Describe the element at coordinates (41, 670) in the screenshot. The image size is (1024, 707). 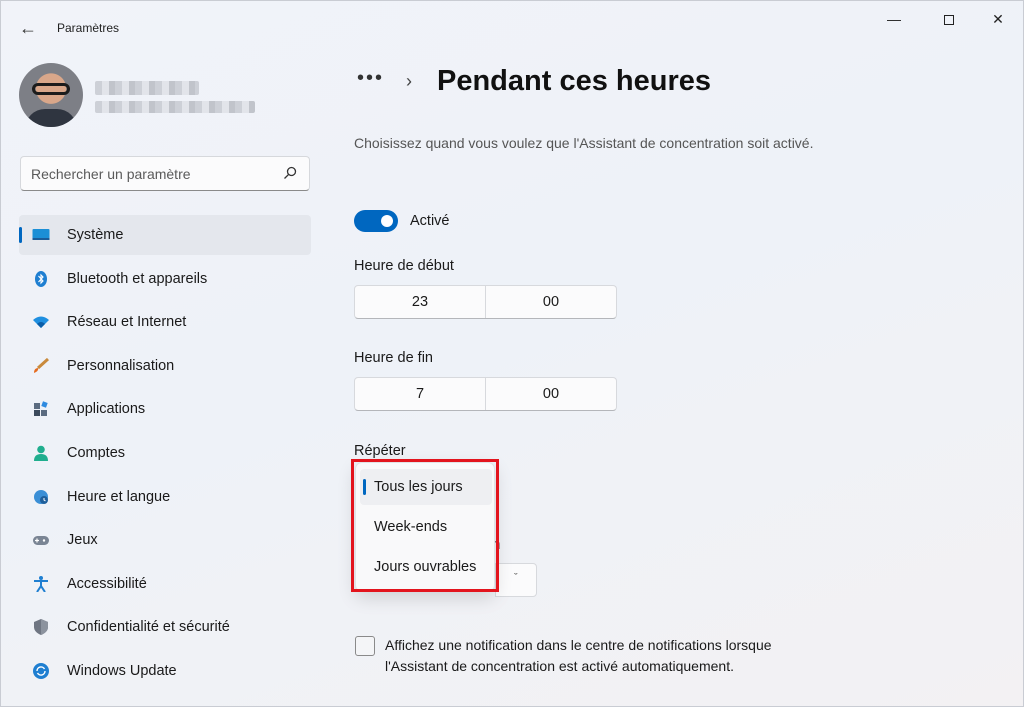
I see `refresh-icon` at that location.